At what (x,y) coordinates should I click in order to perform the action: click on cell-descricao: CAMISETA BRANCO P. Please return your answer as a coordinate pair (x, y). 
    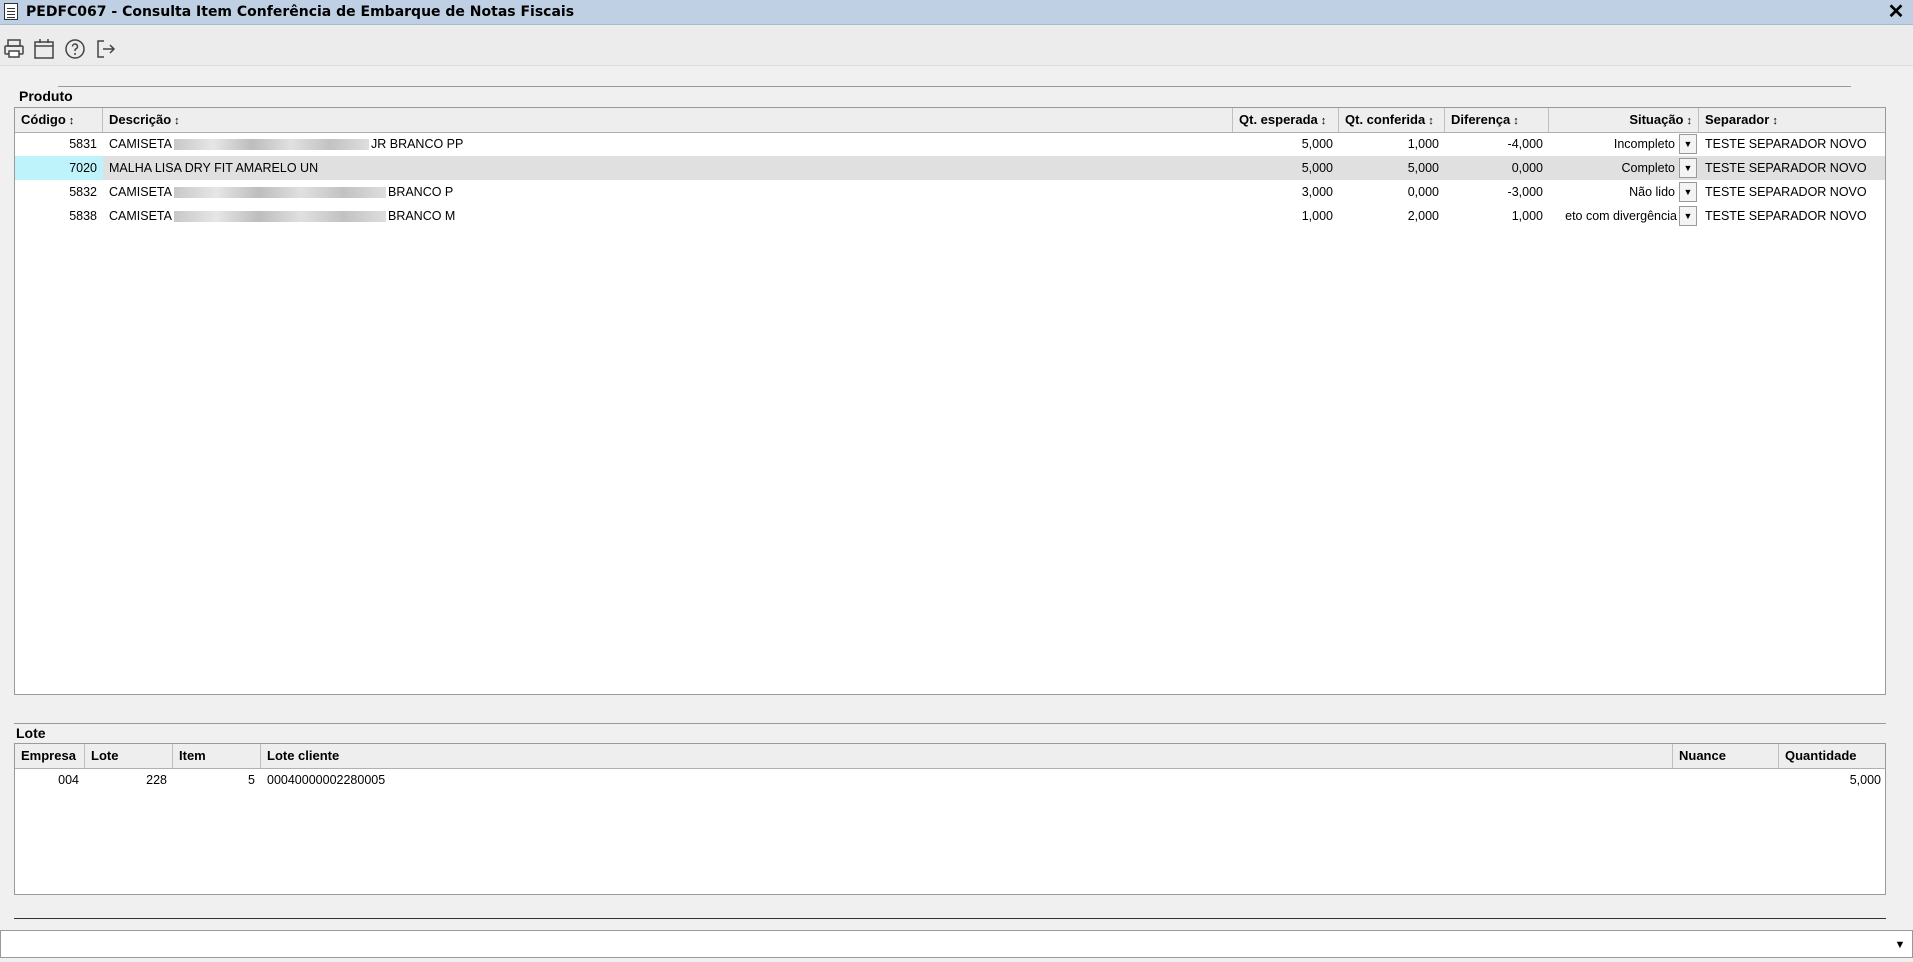
    Looking at the image, I should click on (281, 192).